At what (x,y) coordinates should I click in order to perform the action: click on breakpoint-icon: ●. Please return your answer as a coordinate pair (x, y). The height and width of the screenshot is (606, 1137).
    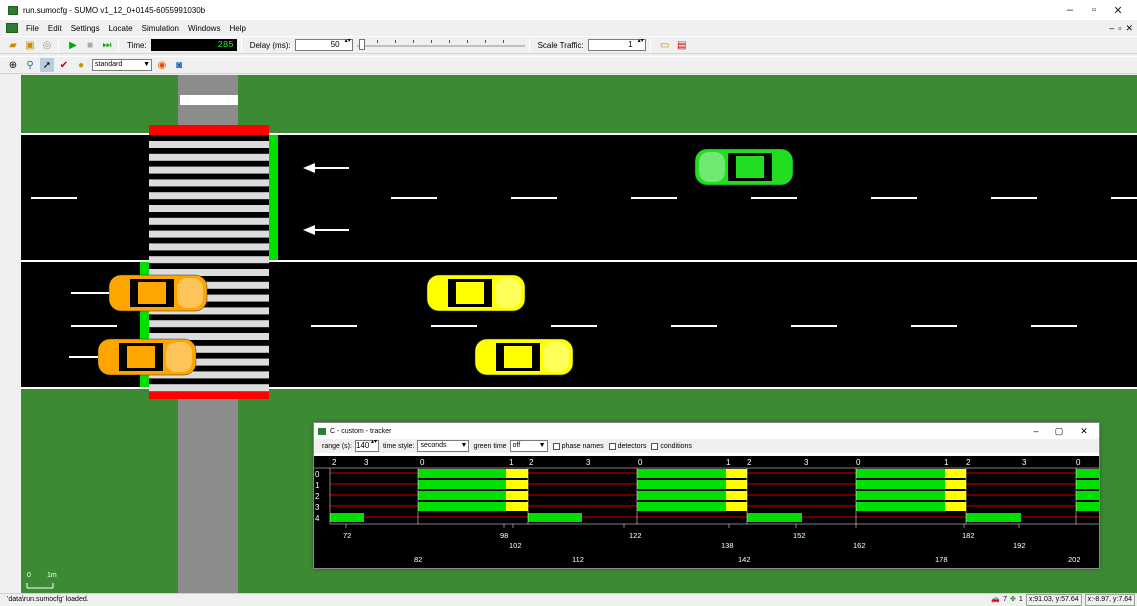
    Looking at the image, I should click on (81, 65).